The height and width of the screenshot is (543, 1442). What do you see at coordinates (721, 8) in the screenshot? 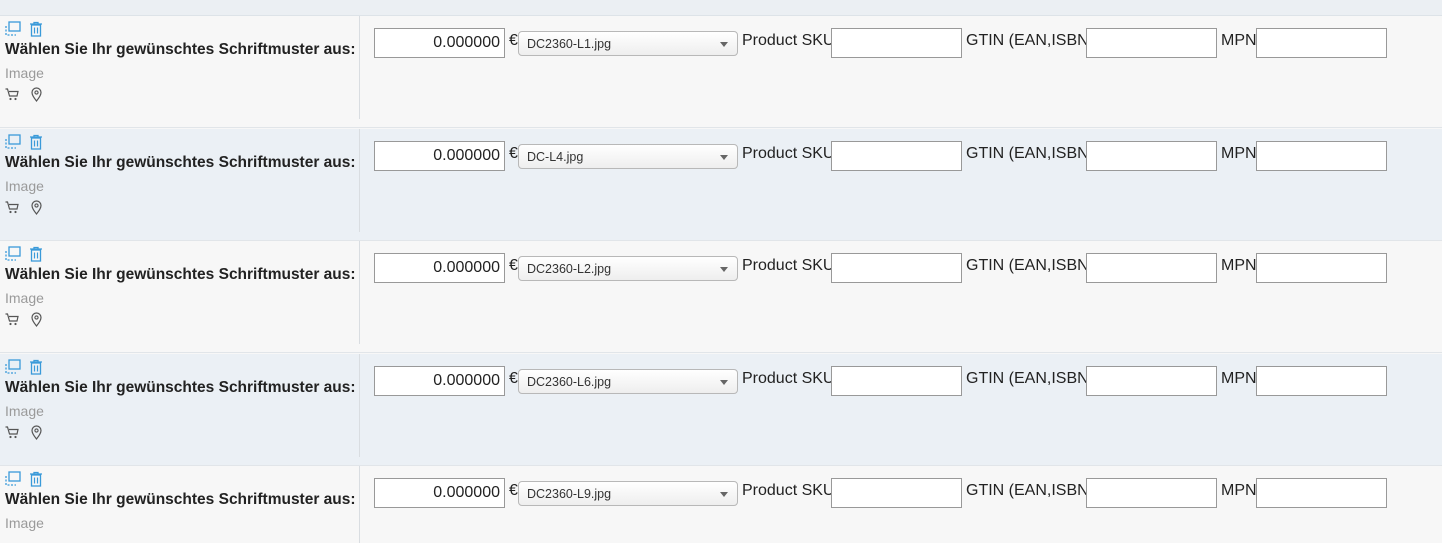
I see `top-strip` at bounding box center [721, 8].